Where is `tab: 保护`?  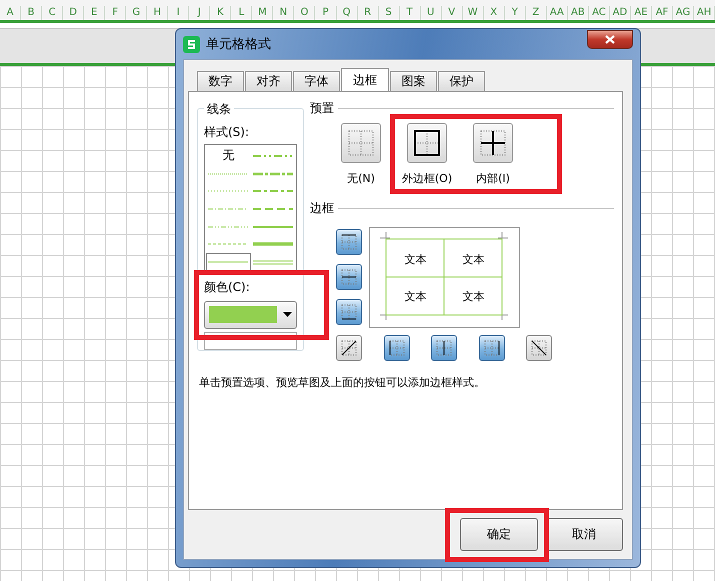
tab: 保护 is located at coordinates (461, 81).